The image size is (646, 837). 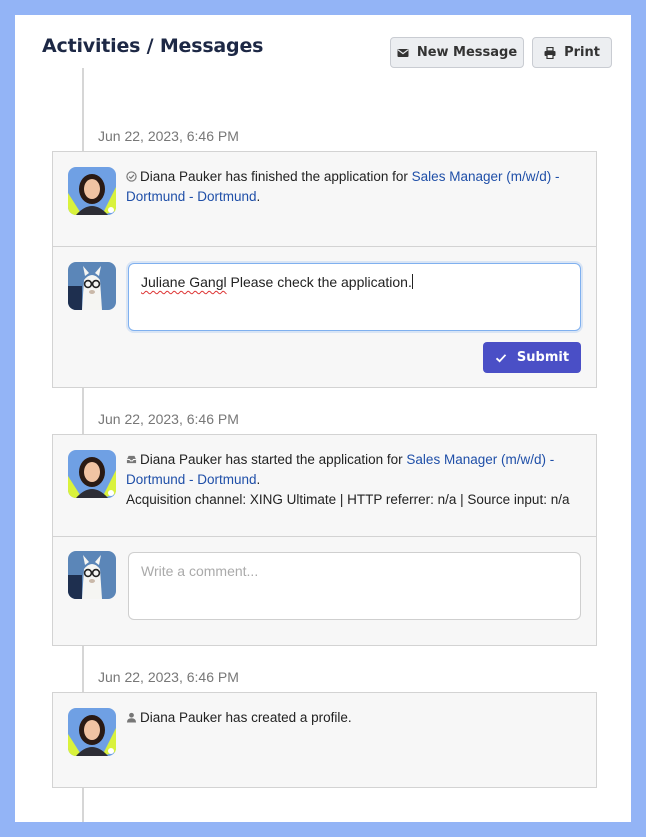 What do you see at coordinates (153, 46) in the screenshot?
I see `page-title: Activities / Messages` at bounding box center [153, 46].